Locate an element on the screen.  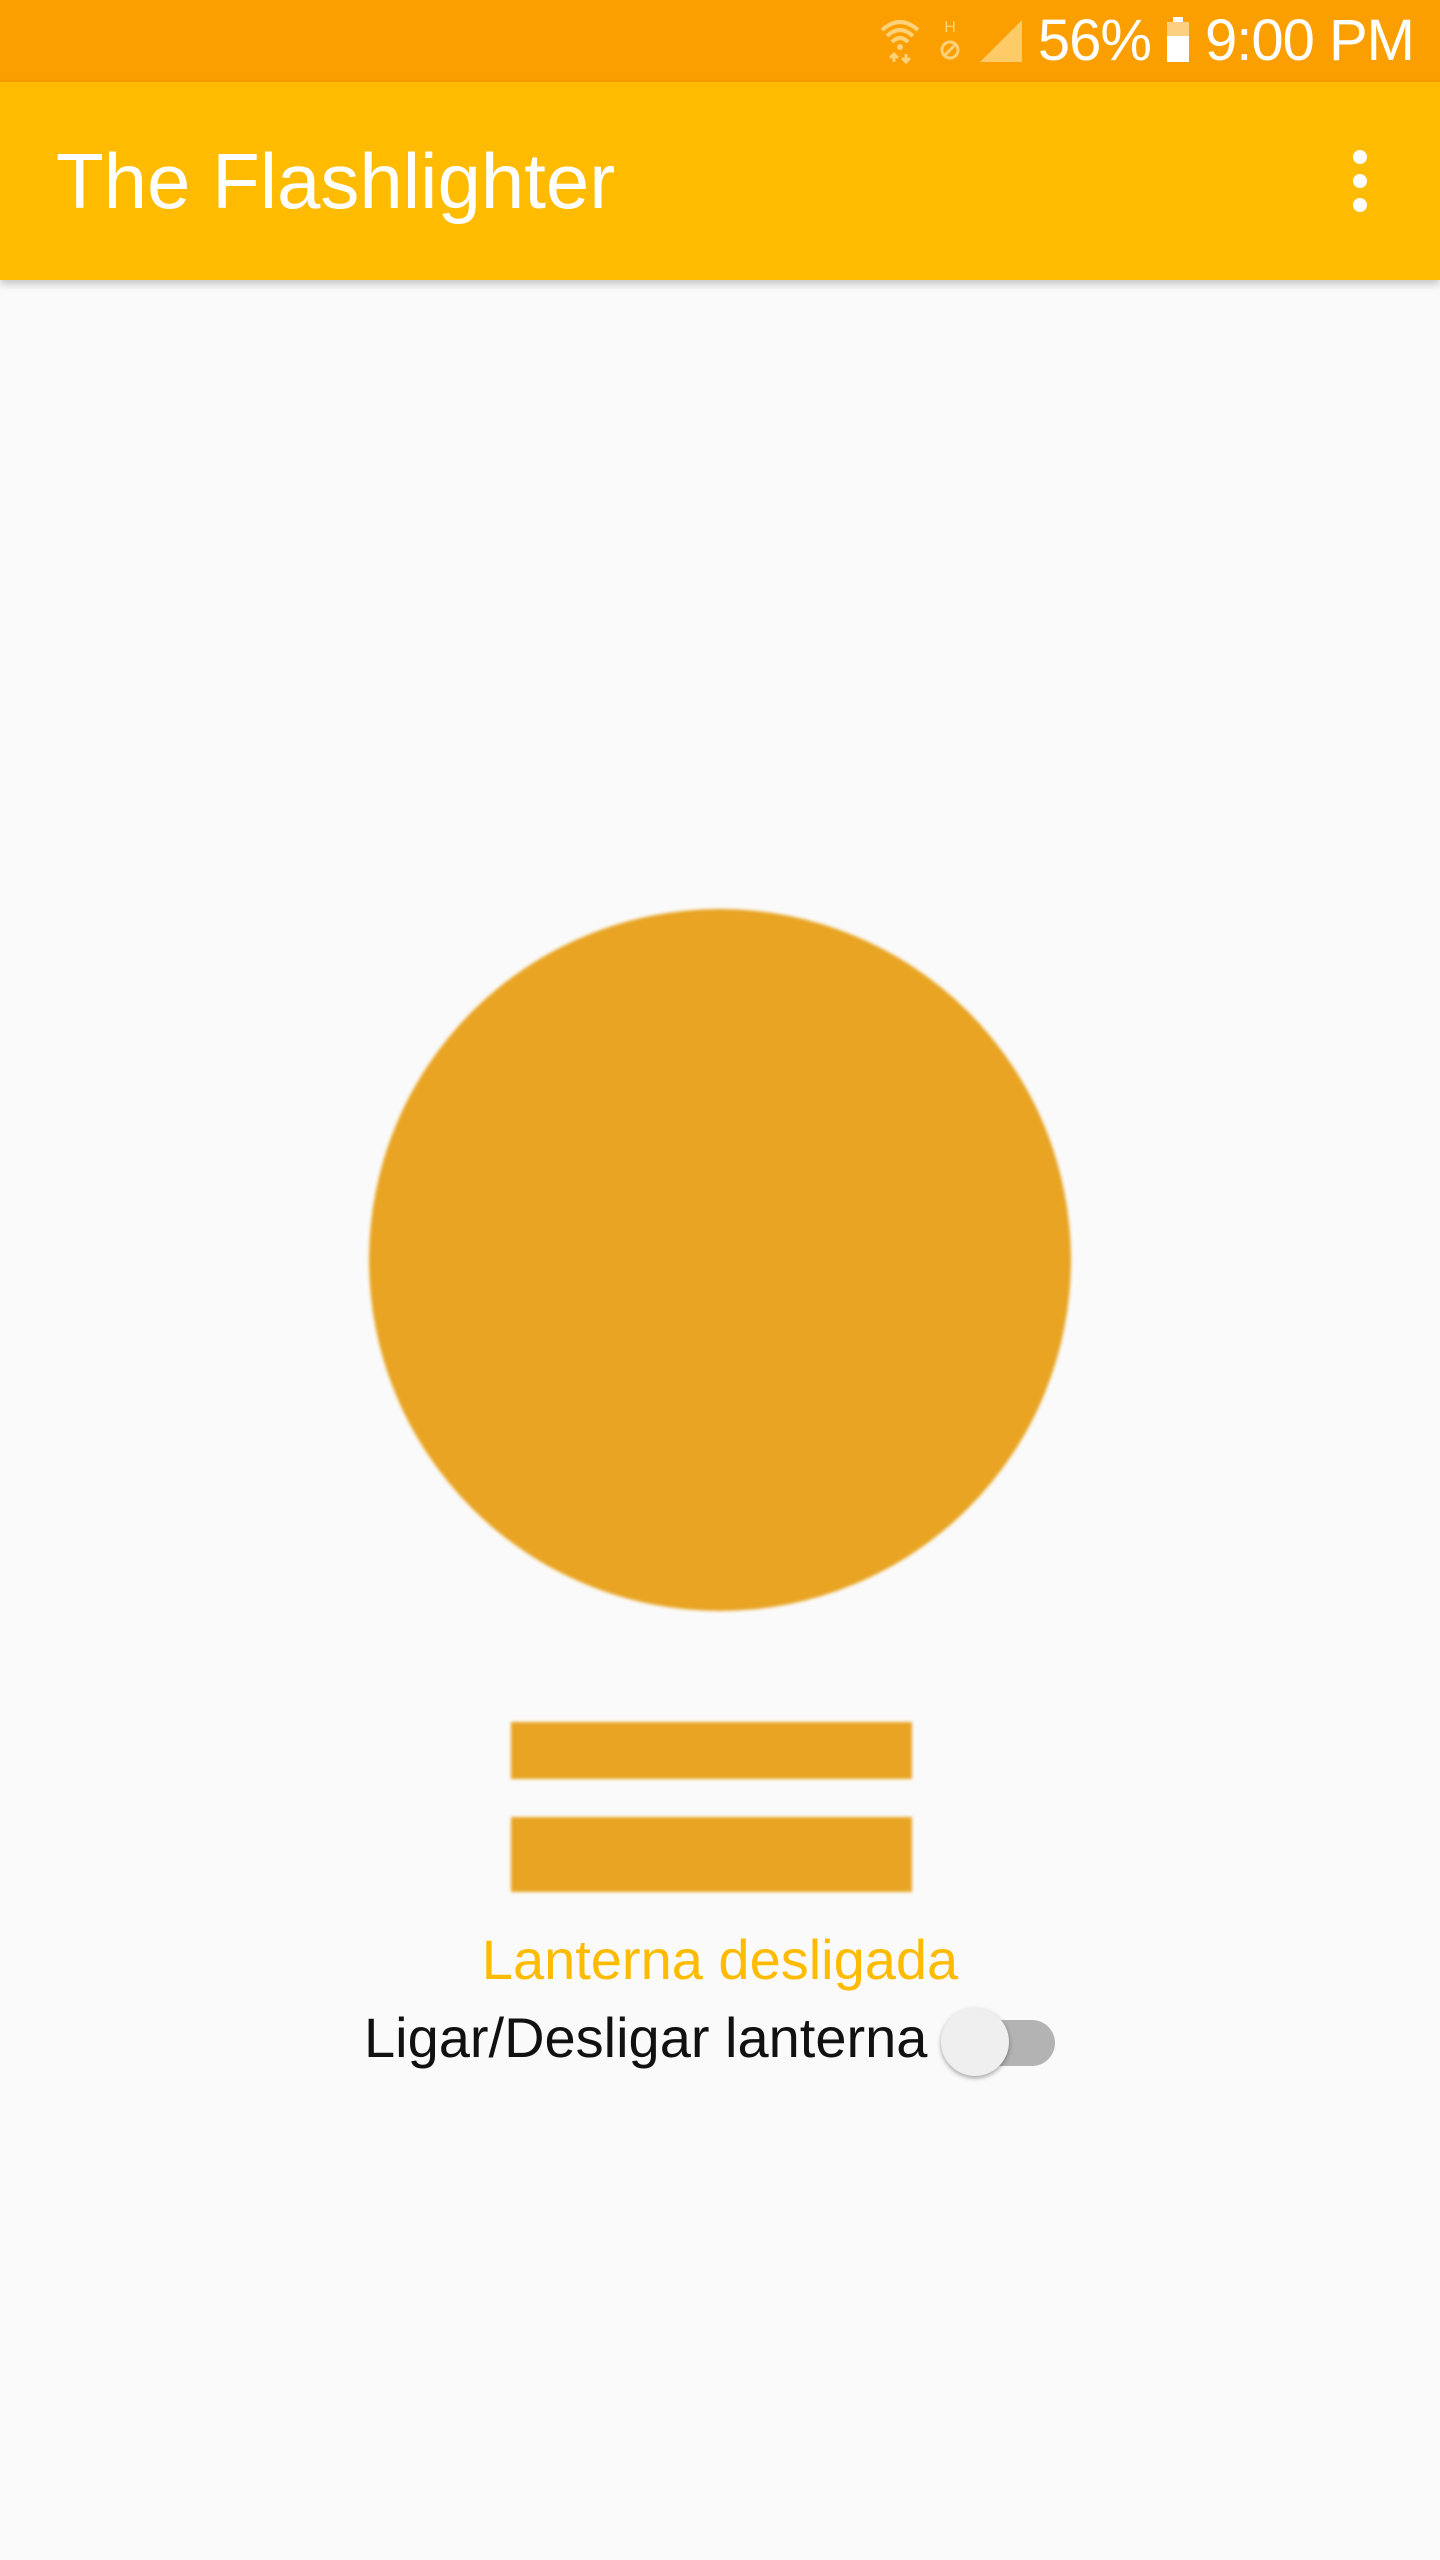
battery-percent: 56% is located at coordinates (1094, 40).